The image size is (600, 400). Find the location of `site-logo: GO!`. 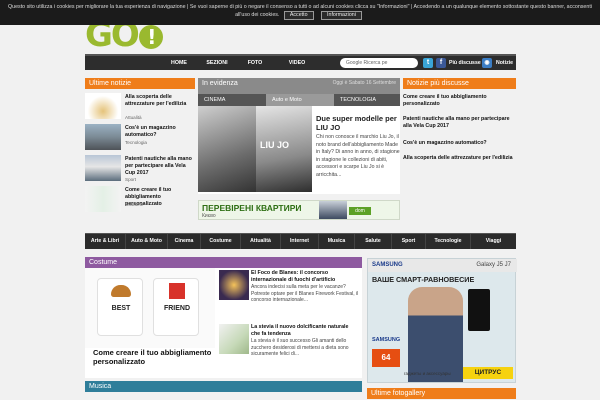

site-logo: GO! is located at coordinates (134, 39).